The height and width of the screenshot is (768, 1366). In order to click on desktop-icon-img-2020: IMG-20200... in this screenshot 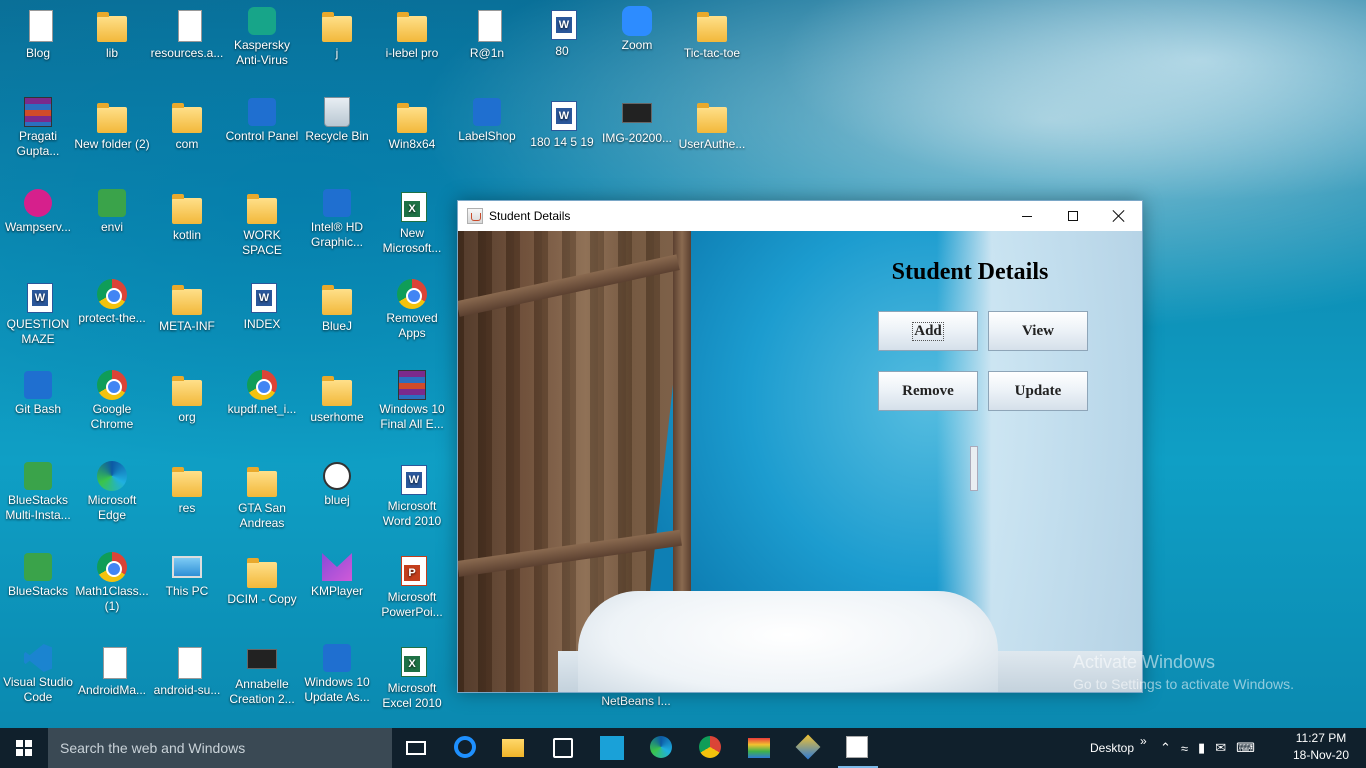, I will do `click(637, 139)`.